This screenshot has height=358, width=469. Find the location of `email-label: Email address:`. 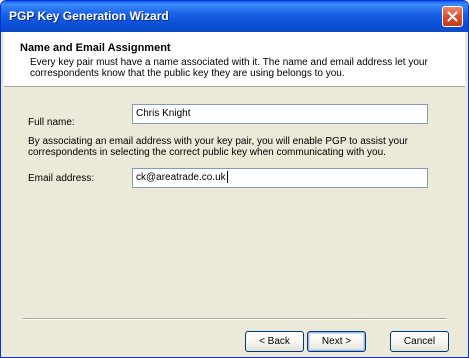

email-label: Email address: is located at coordinates (61, 178).